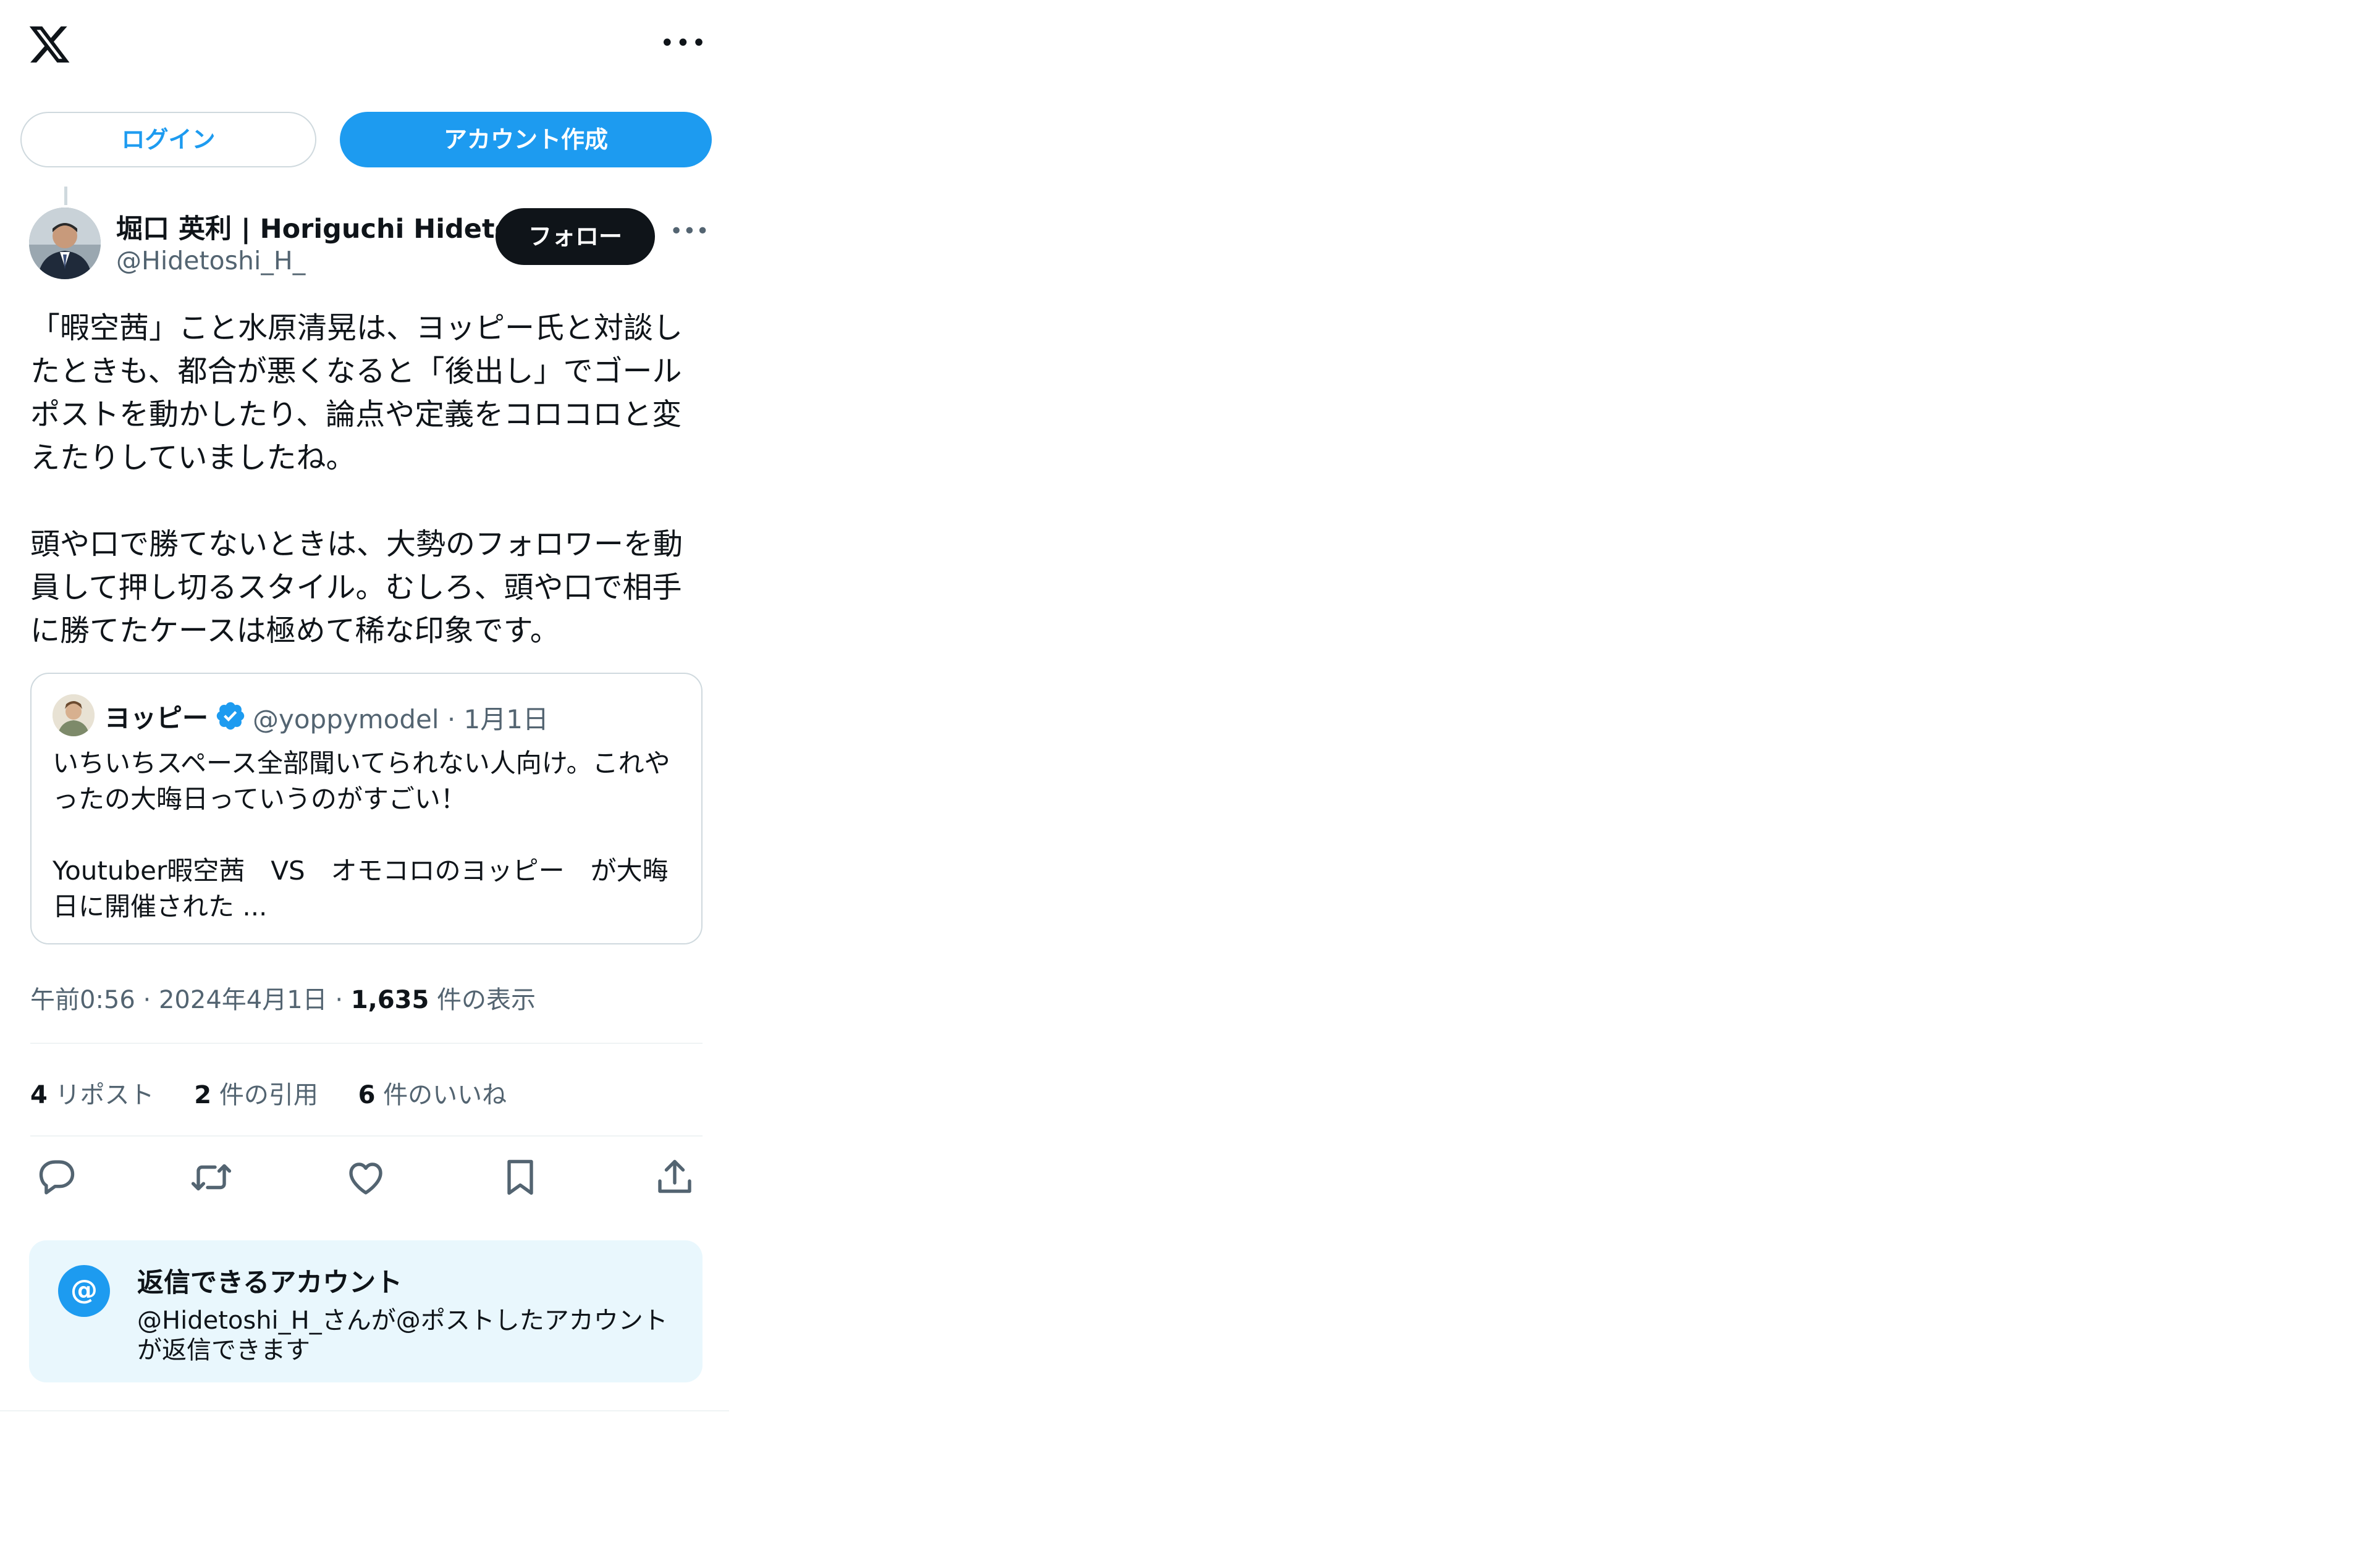  Describe the element at coordinates (390, 1000) in the screenshot. I see `views-count: 1,635` at that location.